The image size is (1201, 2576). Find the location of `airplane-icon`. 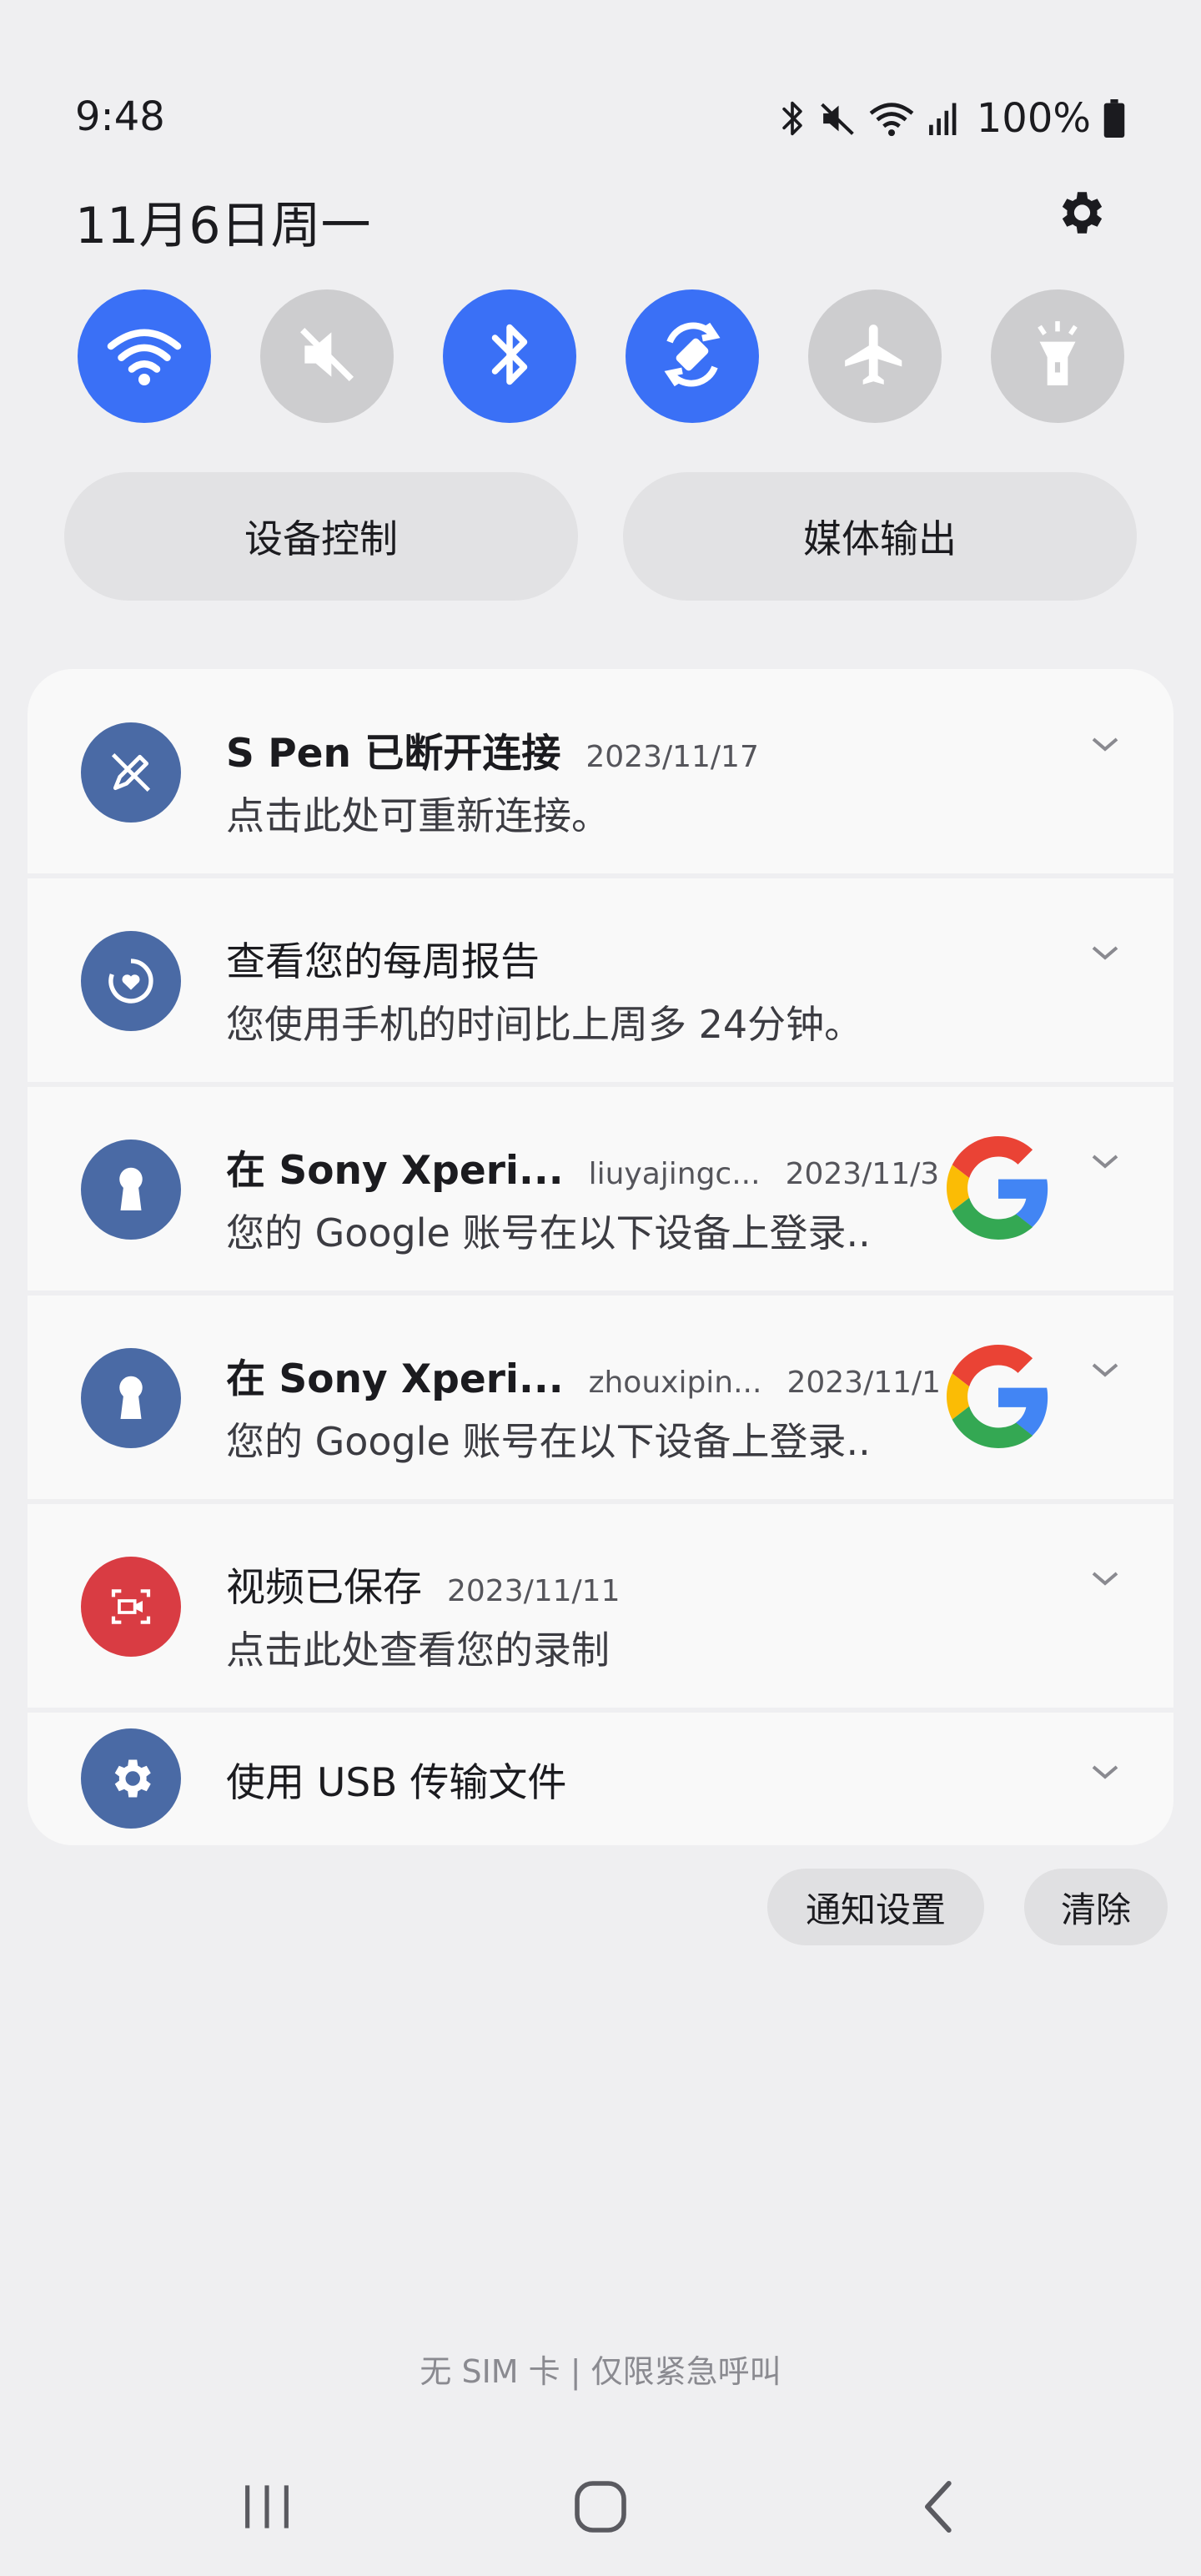

airplane-icon is located at coordinates (875, 356).